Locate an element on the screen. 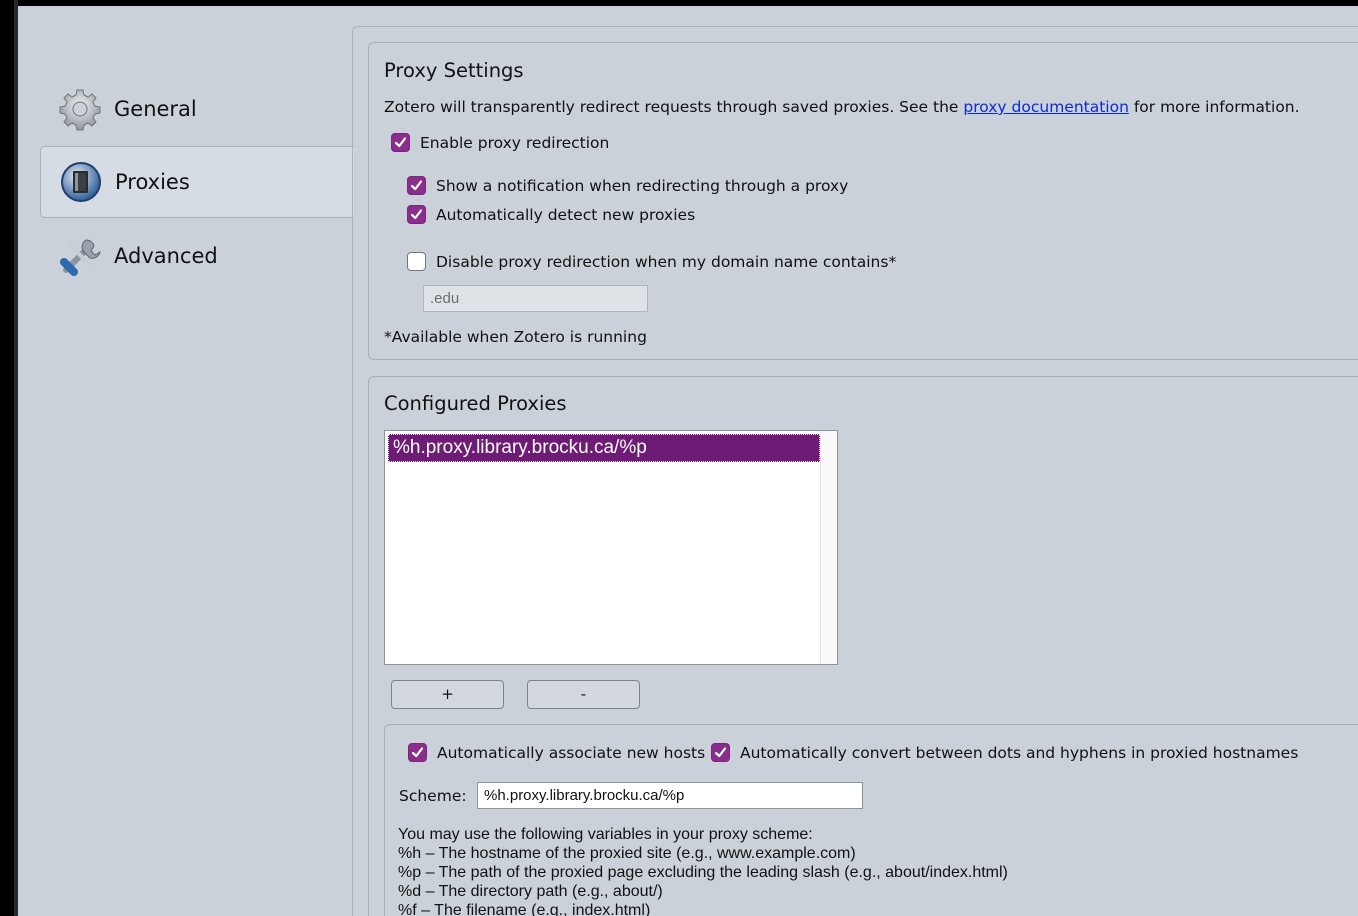  checkbox-unchecked-icon is located at coordinates (416, 261).